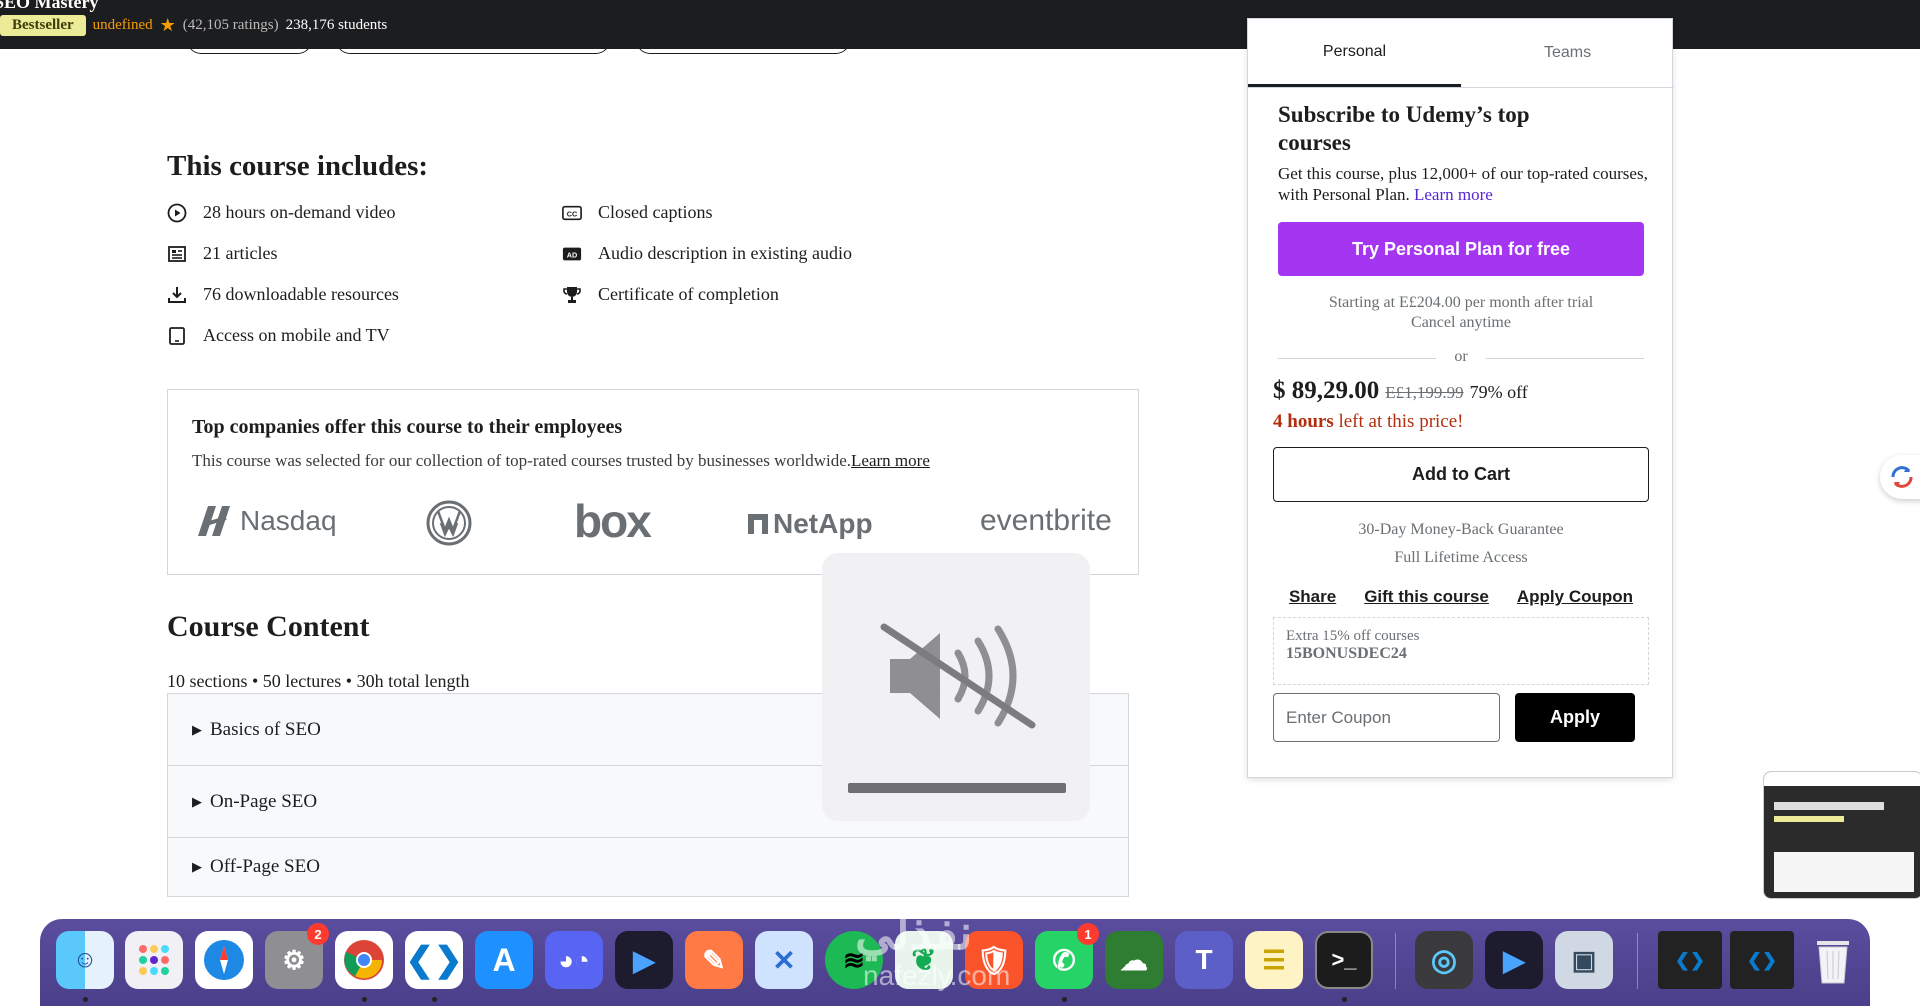 This screenshot has height=1006, width=1920. Describe the element at coordinates (214, 521) in the screenshot. I see `nasdaq-mark-icon` at that location.